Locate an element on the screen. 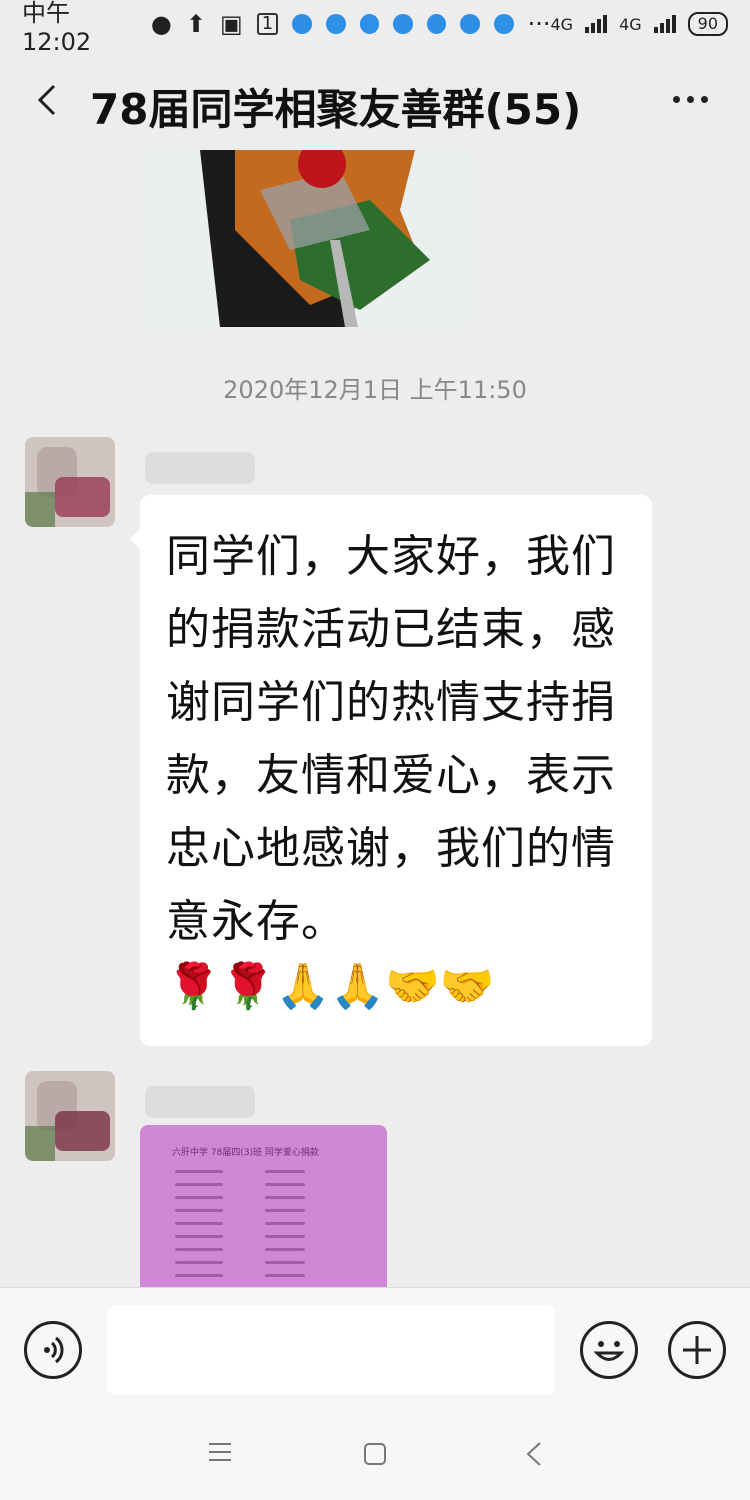 This screenshot has width=750, height=1500. chat-title: 78届同学相聚友善群(55) is located at coordinates (336, 109).